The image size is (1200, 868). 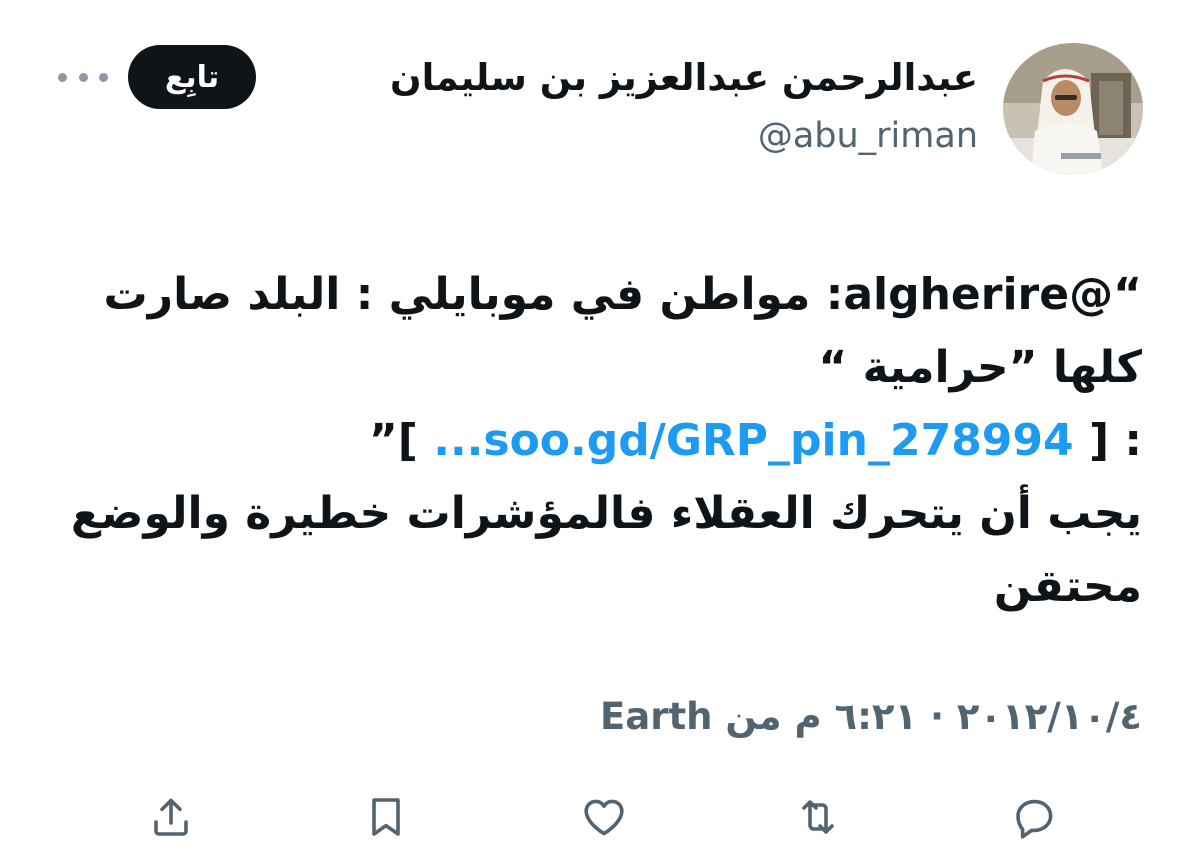 I want to click on avatar, so click(x=1073, y=109).